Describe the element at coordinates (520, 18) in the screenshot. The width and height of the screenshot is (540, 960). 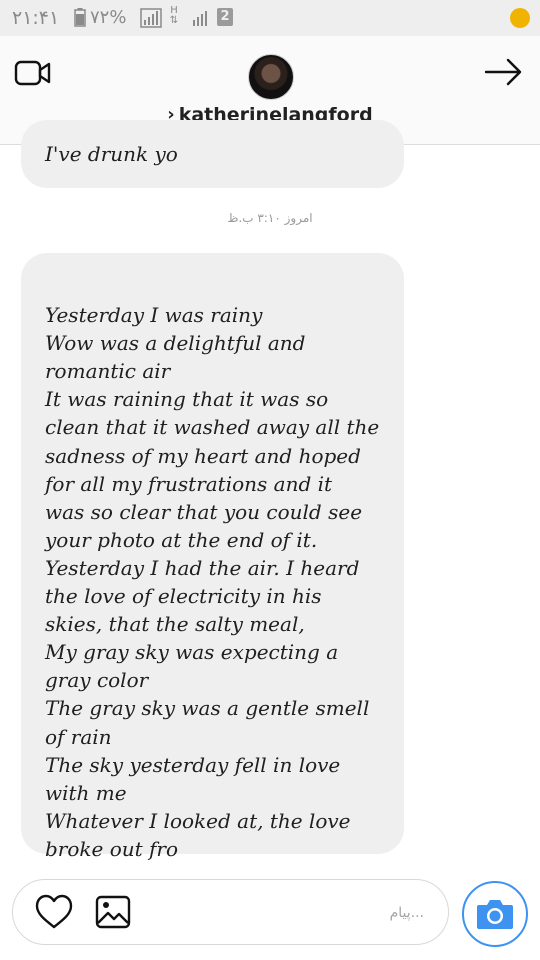
I see `notification-app-icon` at that location.